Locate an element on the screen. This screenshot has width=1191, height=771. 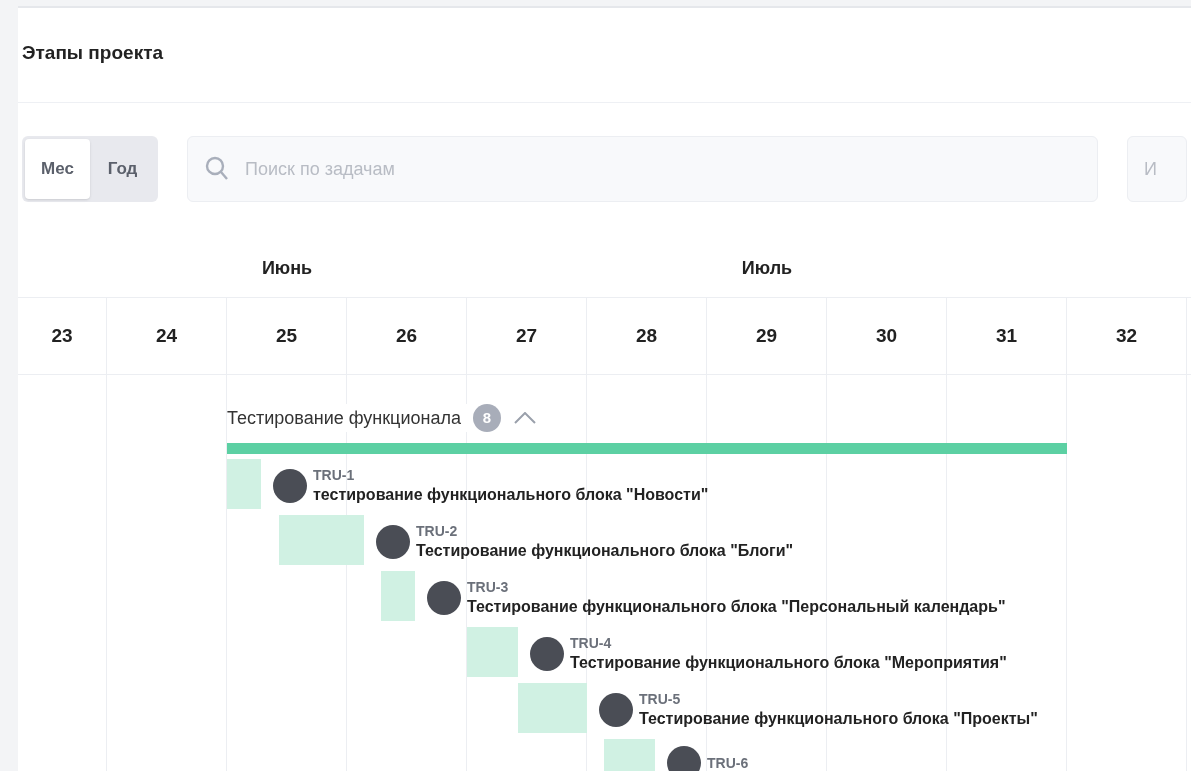
week-header: 24 is located at coordinates (167, 336).